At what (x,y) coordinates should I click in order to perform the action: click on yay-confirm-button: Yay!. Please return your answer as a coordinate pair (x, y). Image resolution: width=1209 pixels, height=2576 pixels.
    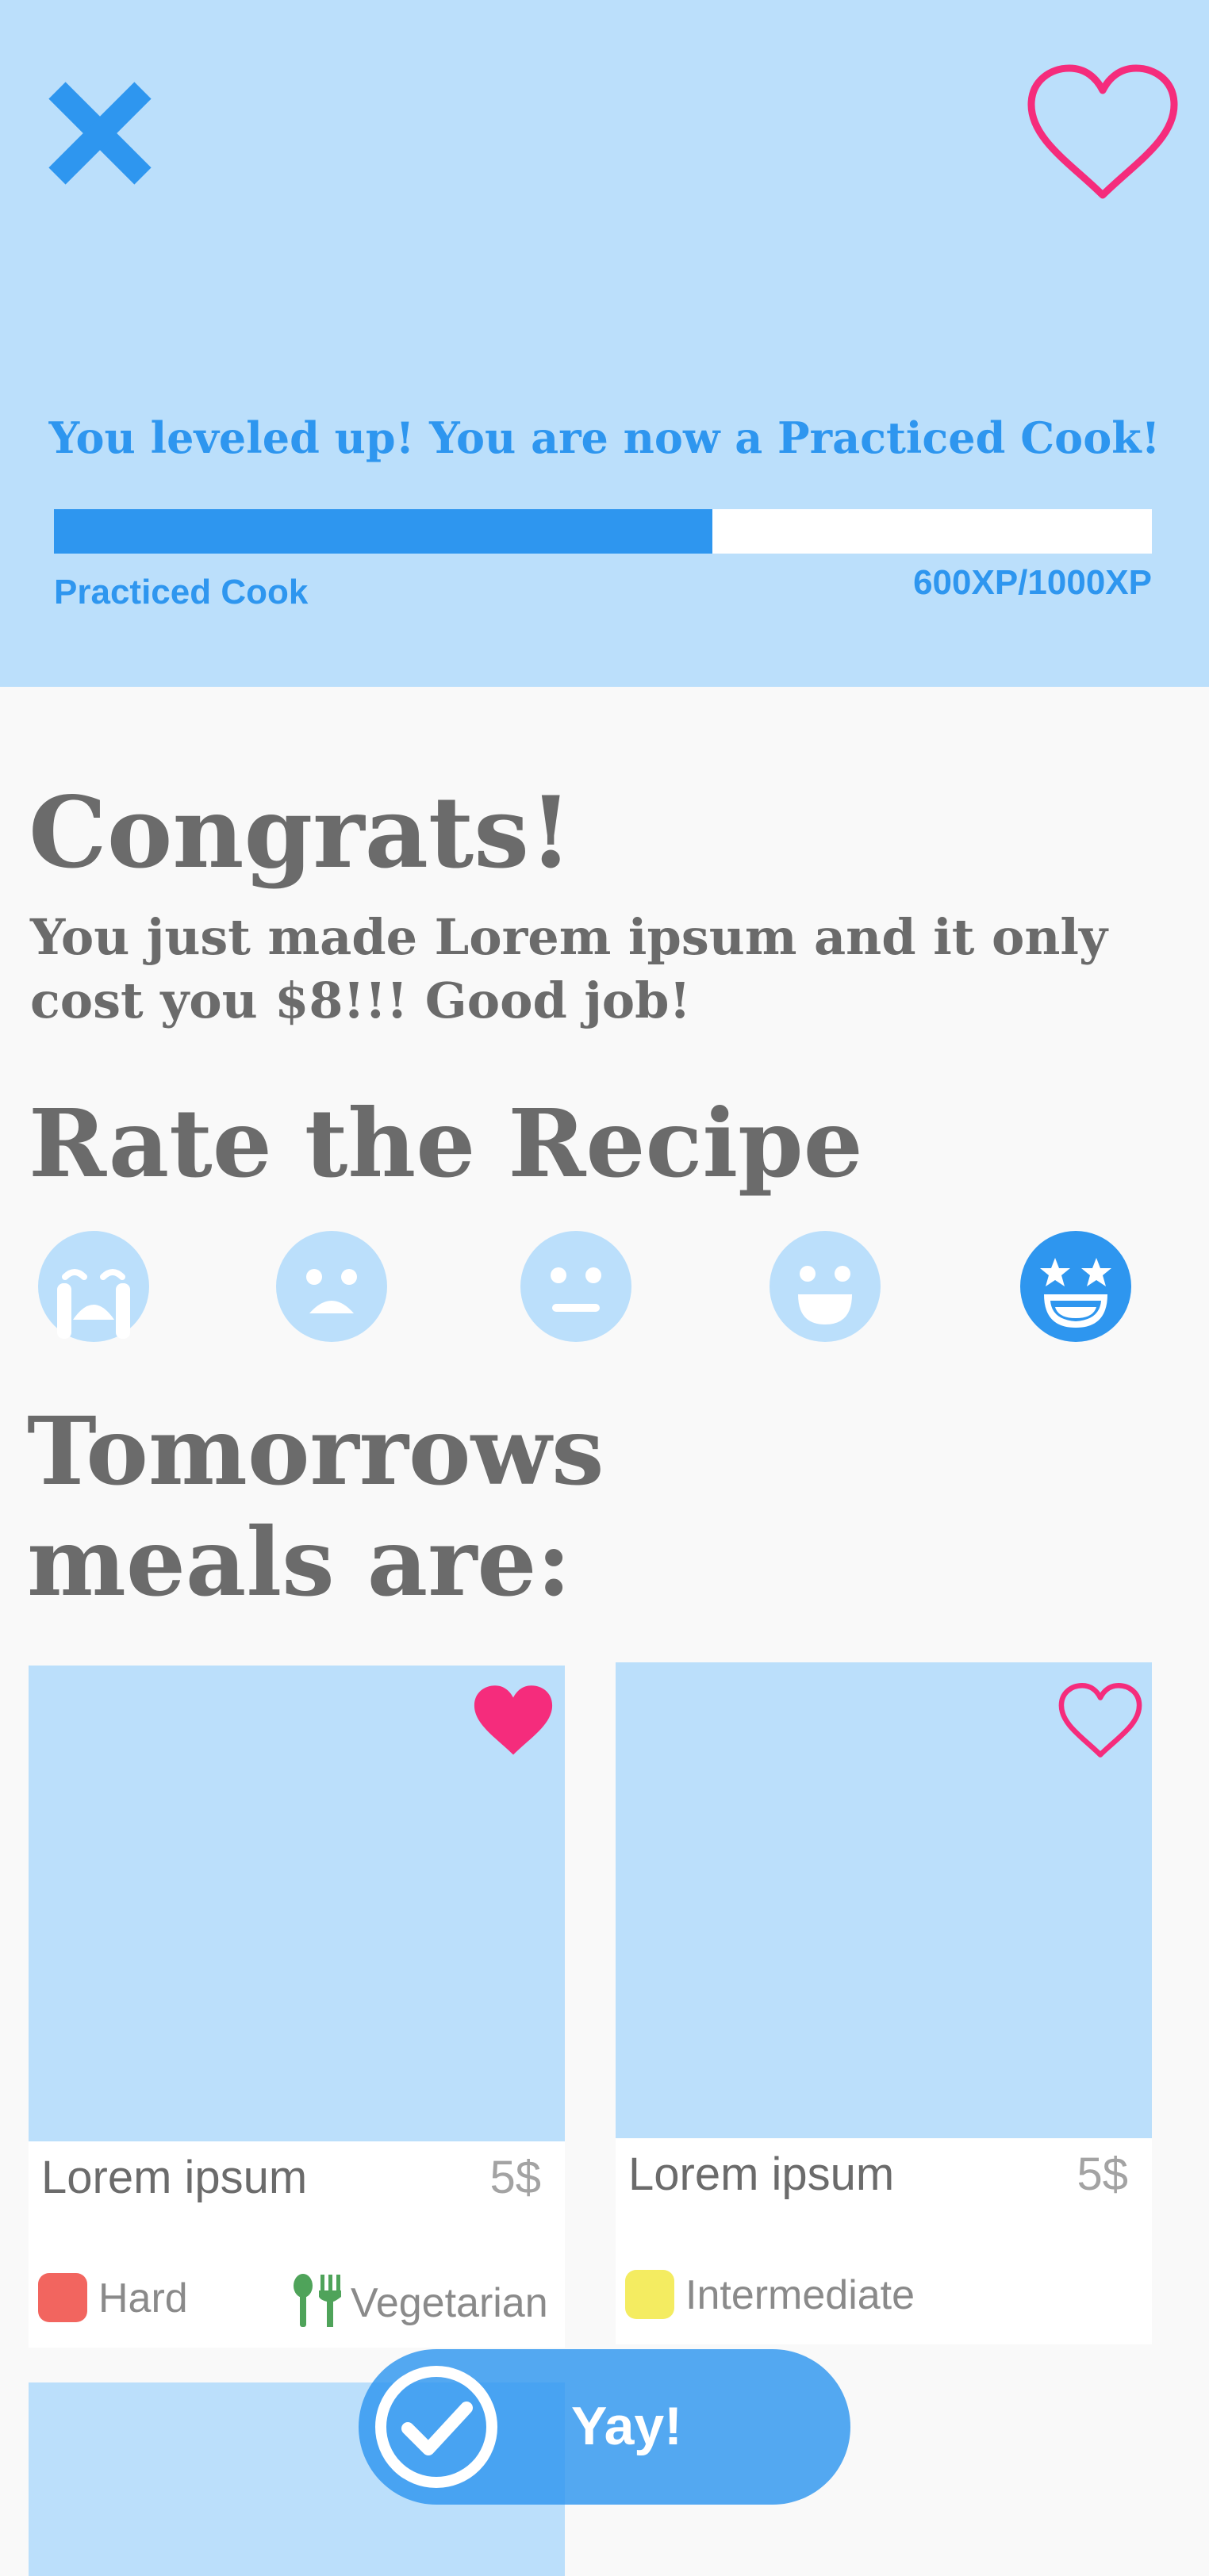
    Looking at the image, I should click on (604, 2427).